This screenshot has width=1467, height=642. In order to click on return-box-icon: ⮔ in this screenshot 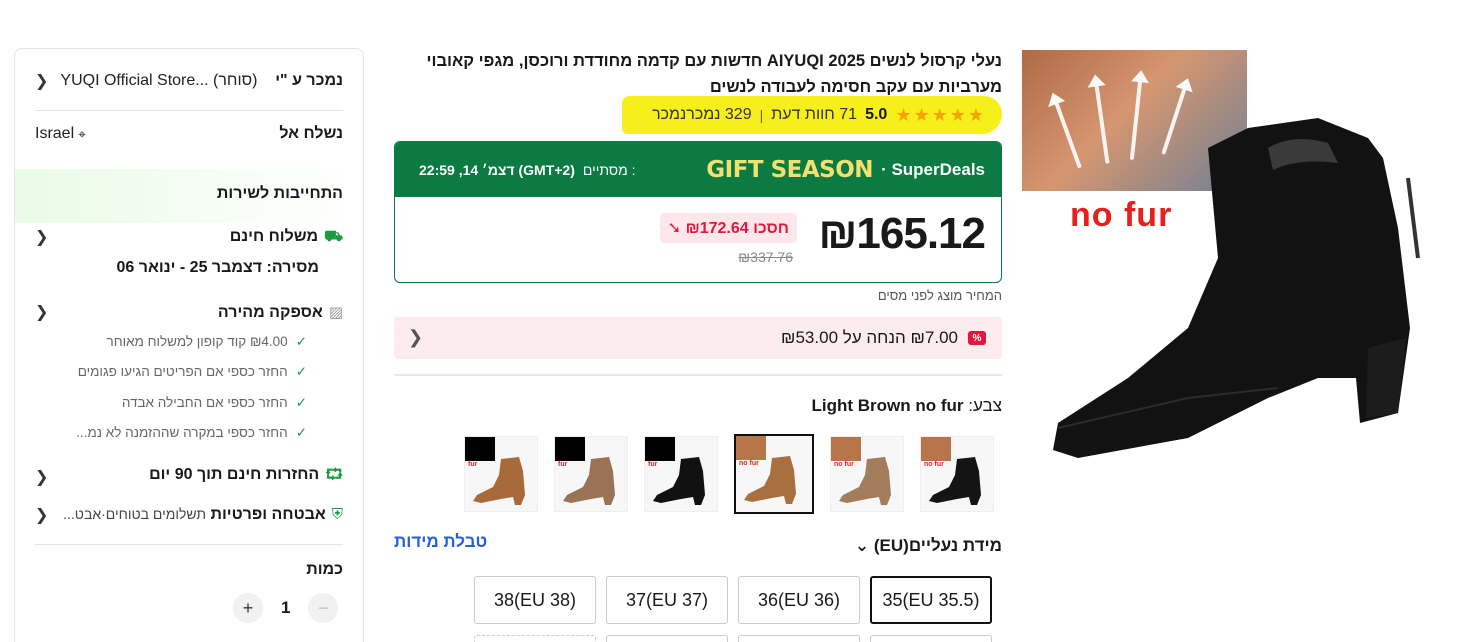, I will do `click(334, 474)`.